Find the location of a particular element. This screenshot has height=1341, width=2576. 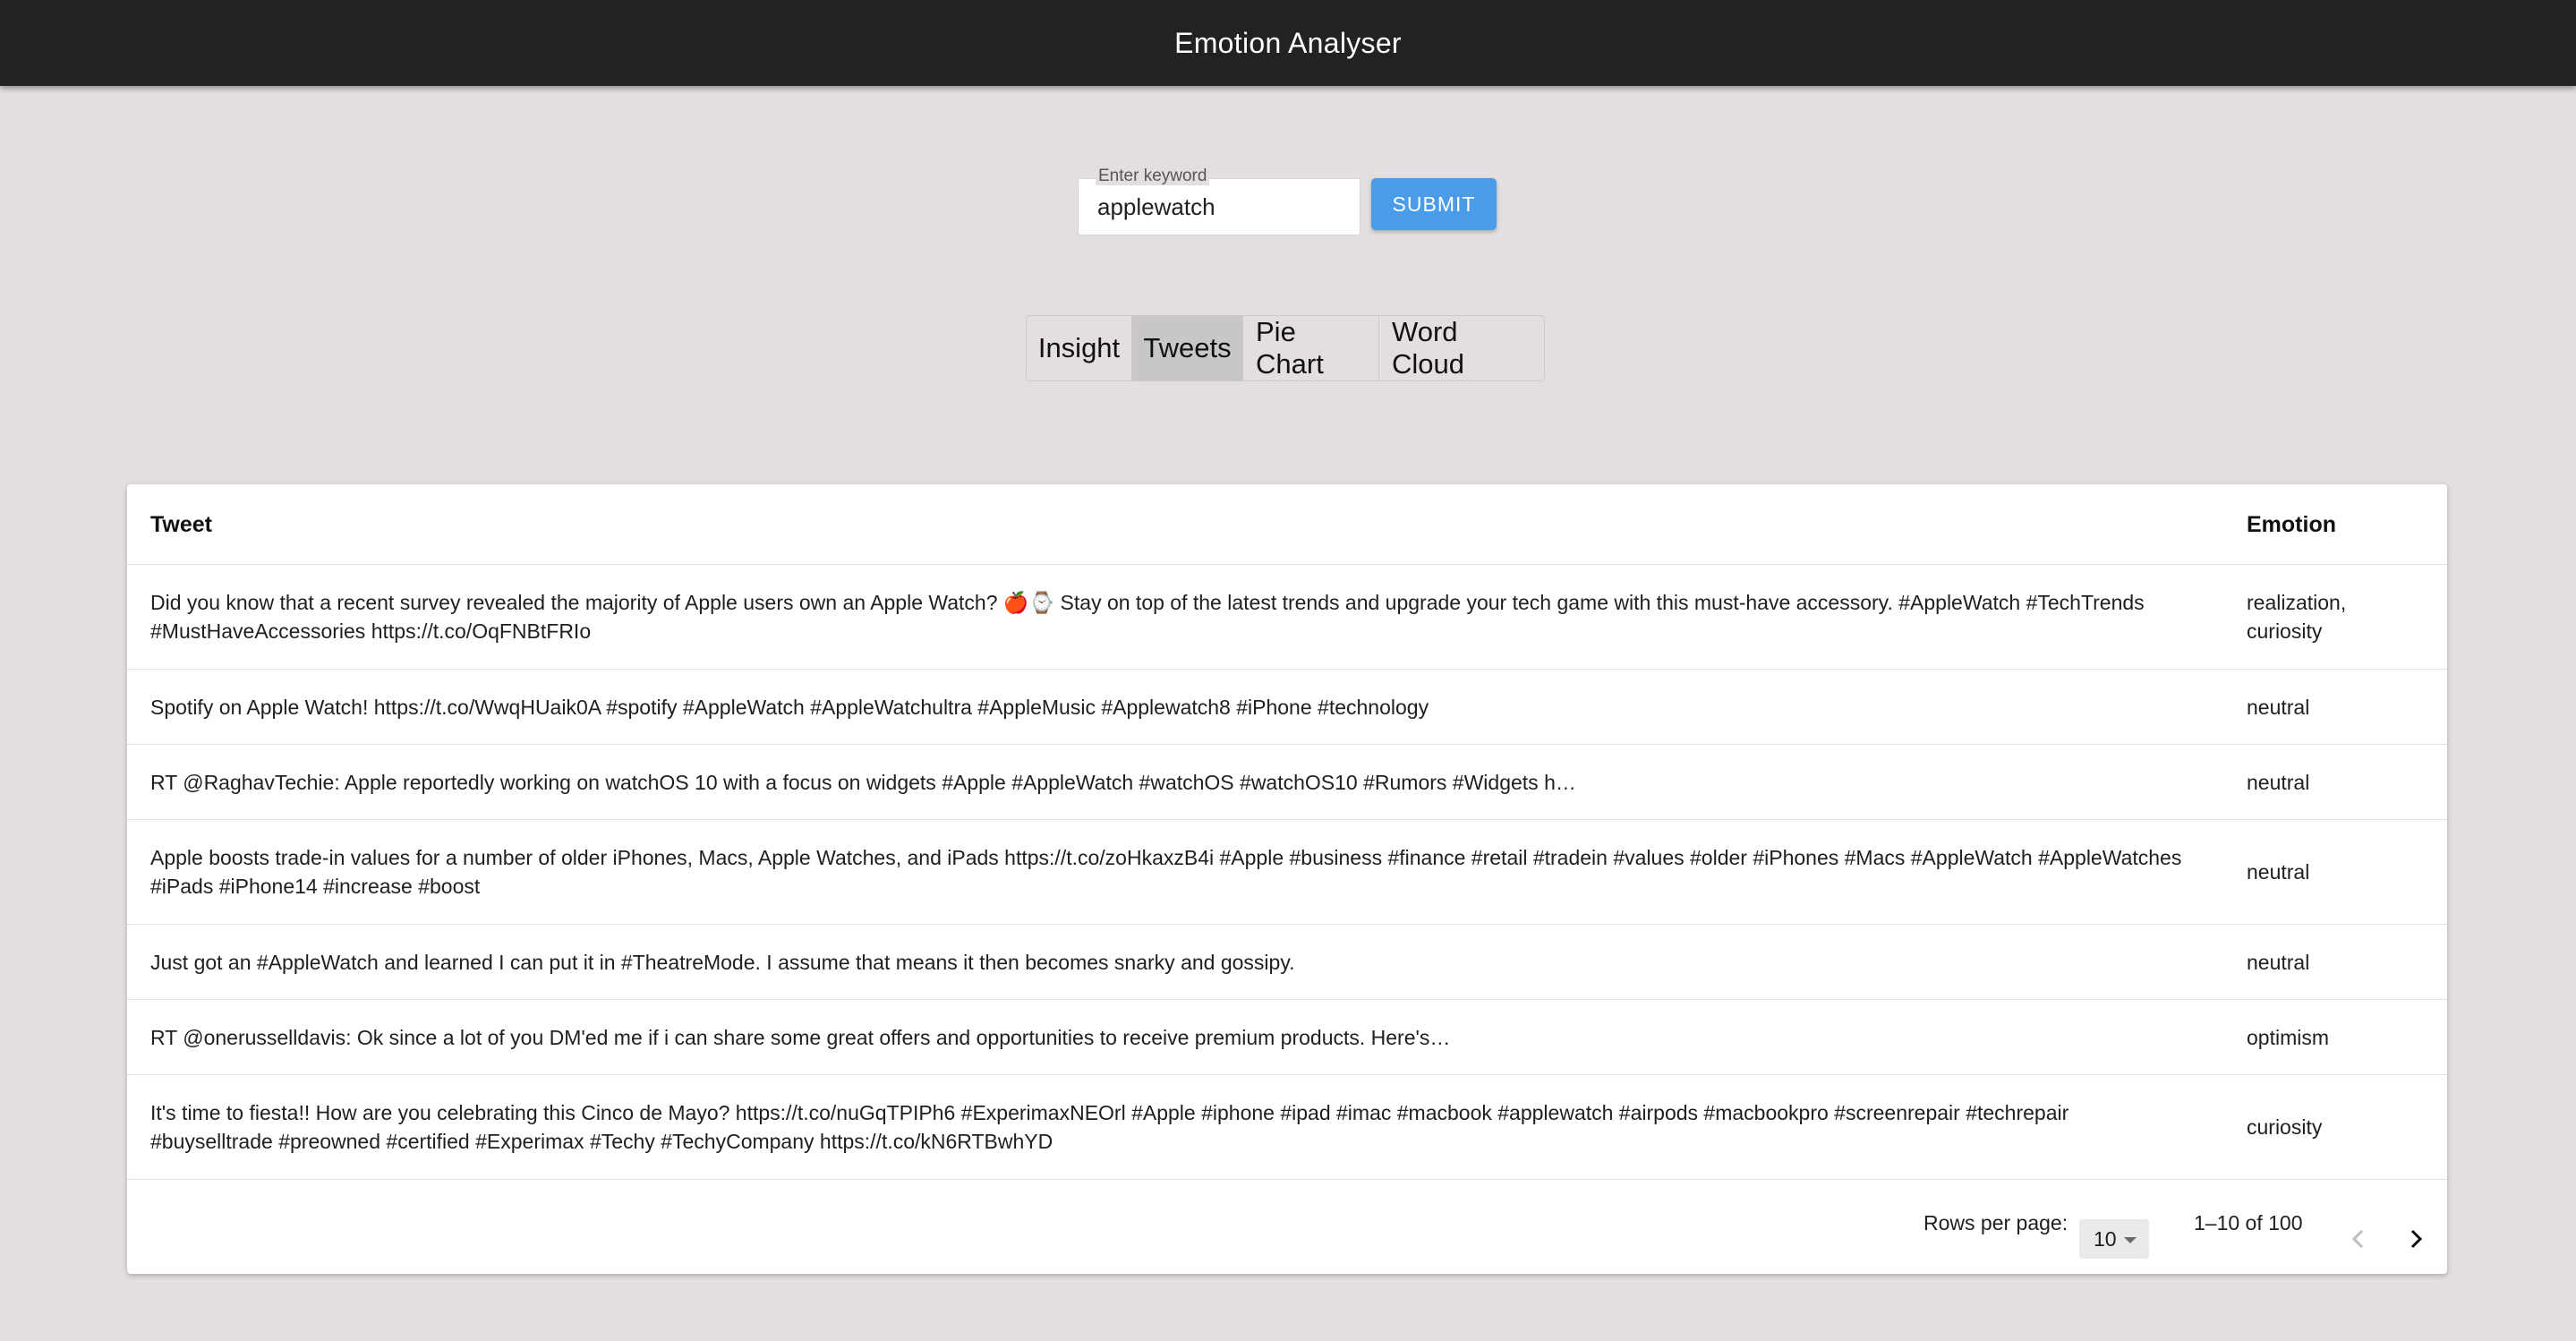

column-header-tweet: Tweet is located at coordinates (181, 524).